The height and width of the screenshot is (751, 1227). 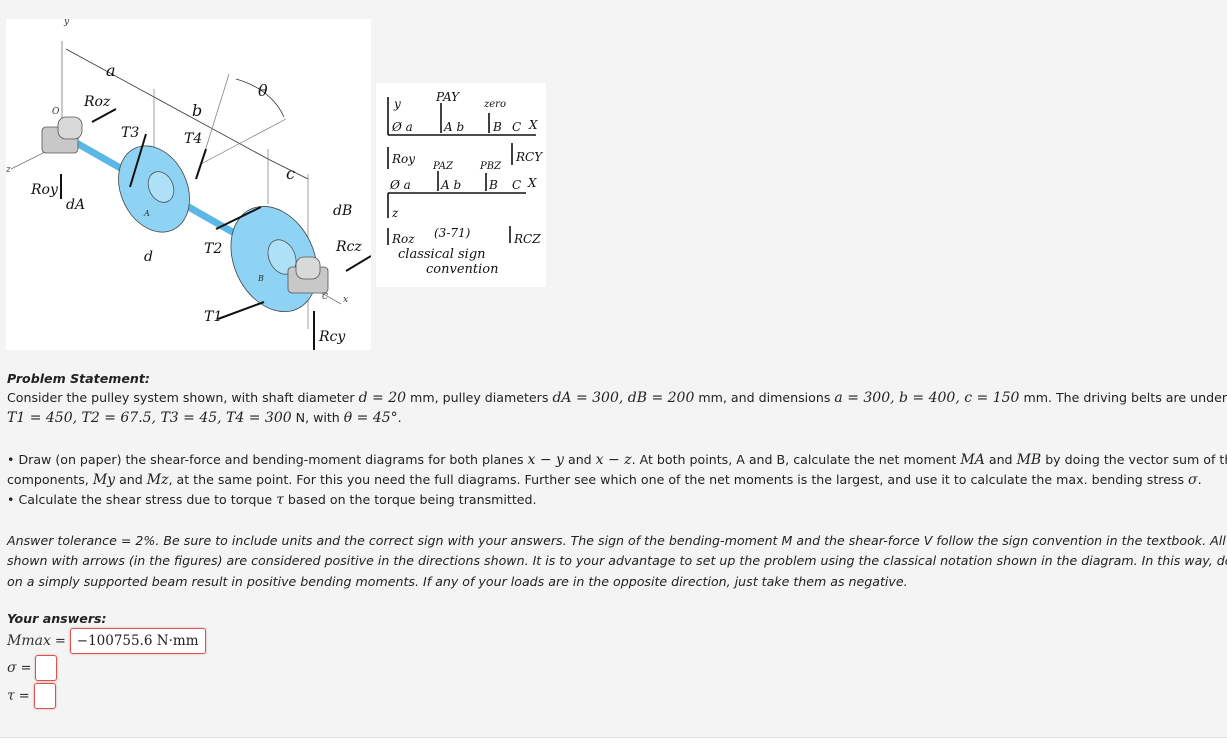 I want to click on label-t4: T4, so click(x=193, y=139).